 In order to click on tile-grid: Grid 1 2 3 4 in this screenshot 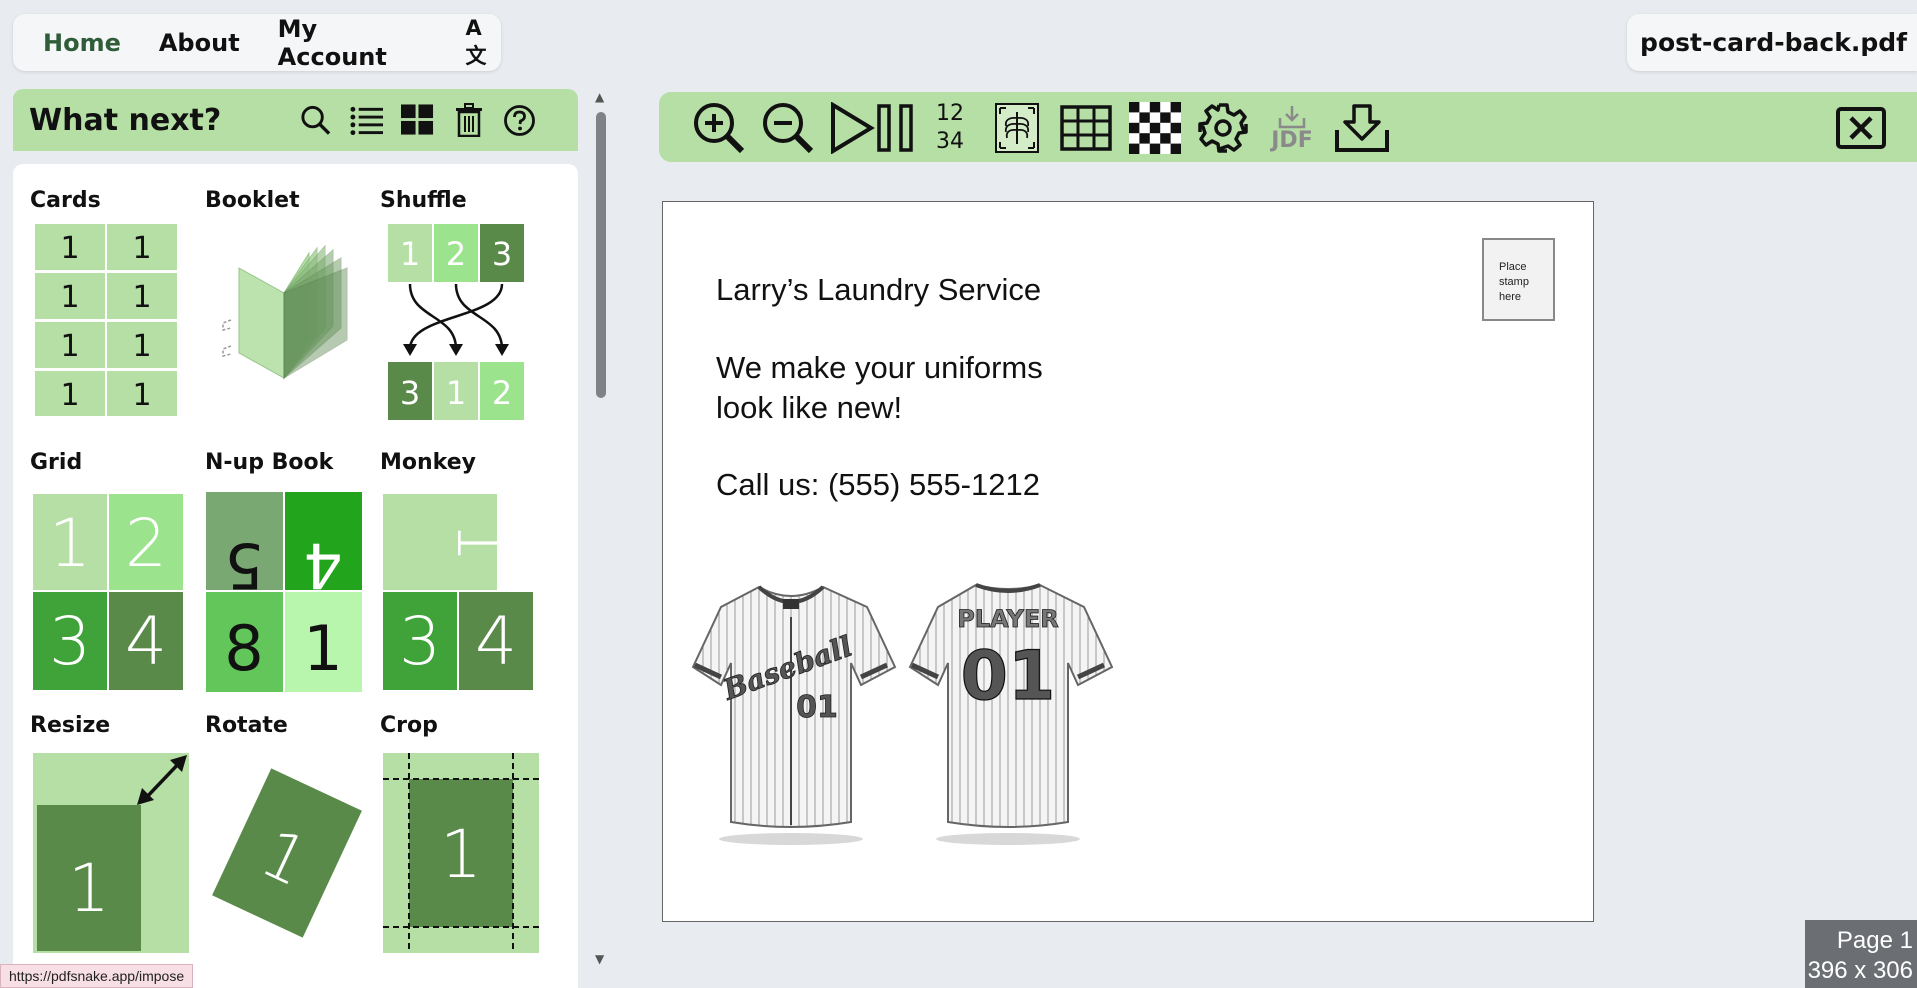, I will do `click(115, 570)`.